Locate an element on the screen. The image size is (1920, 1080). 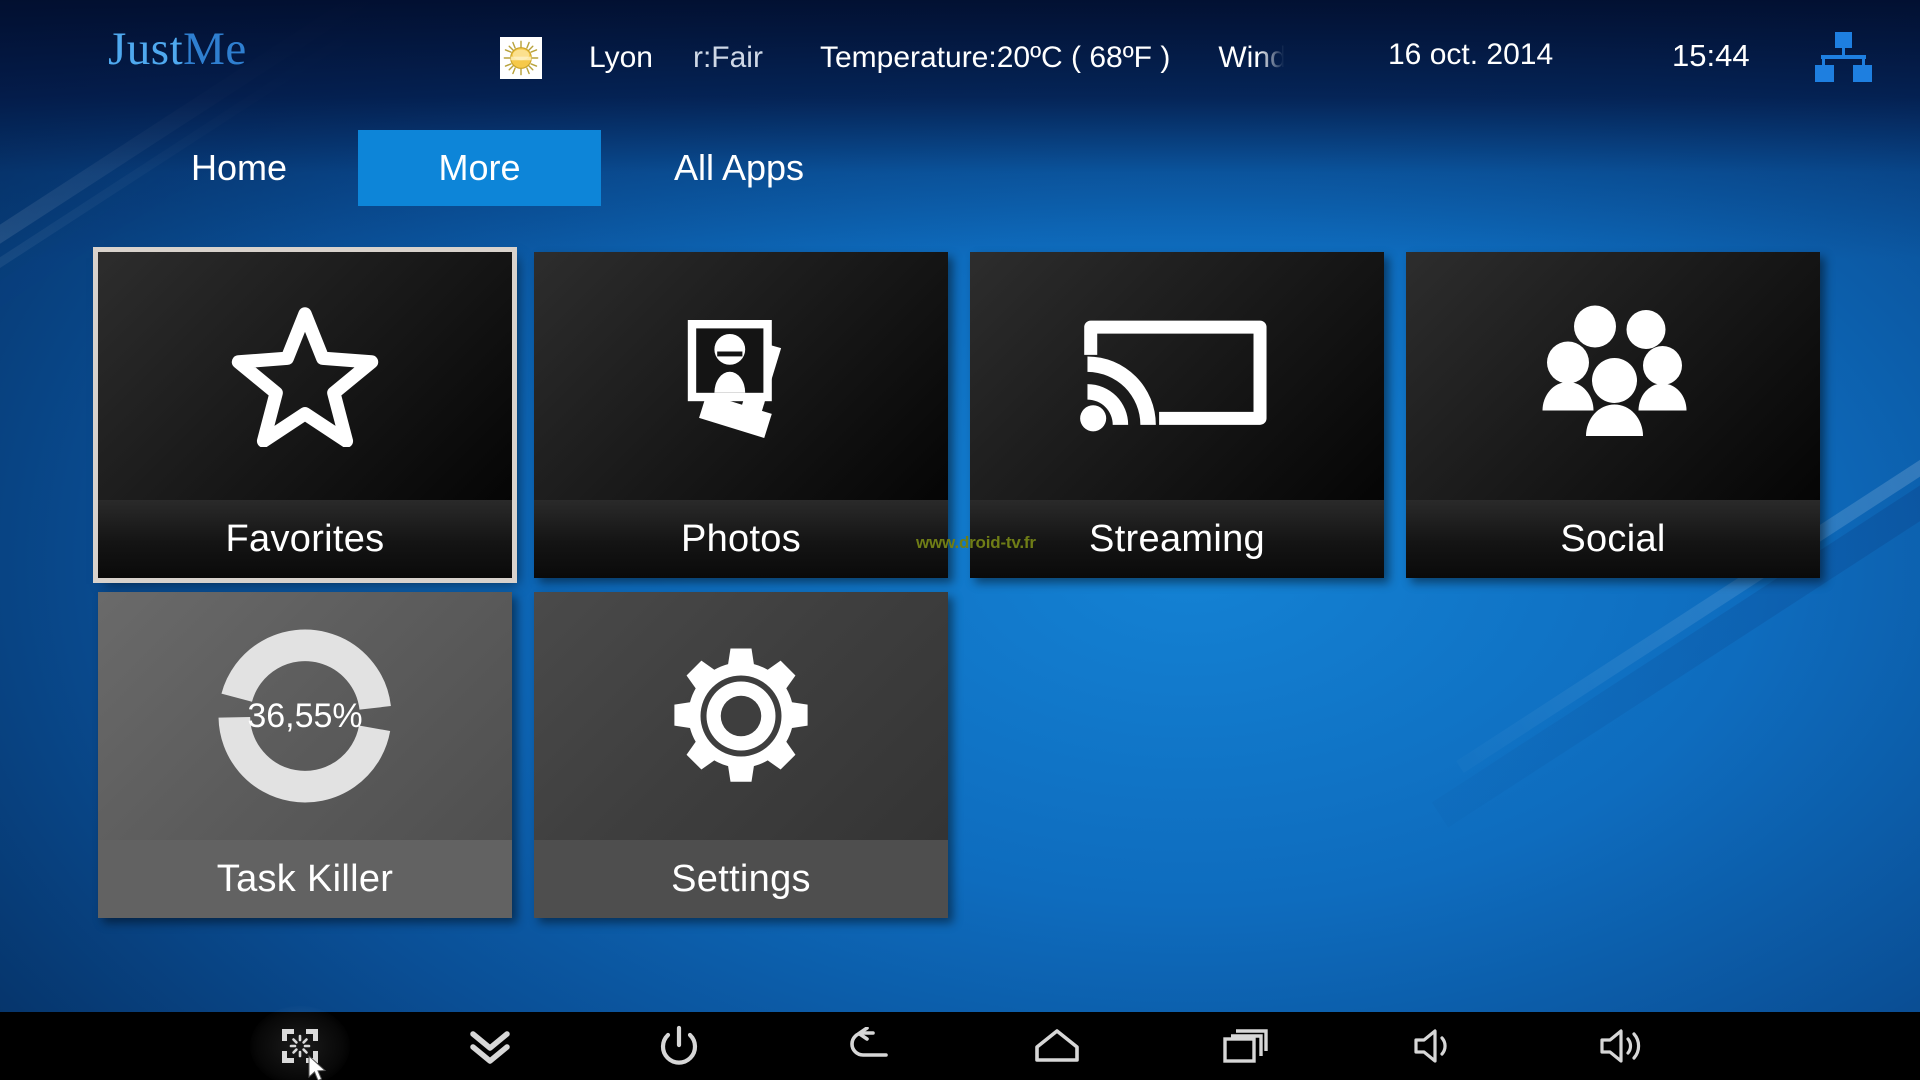
back-icon is located at coordinates (868, 1046).